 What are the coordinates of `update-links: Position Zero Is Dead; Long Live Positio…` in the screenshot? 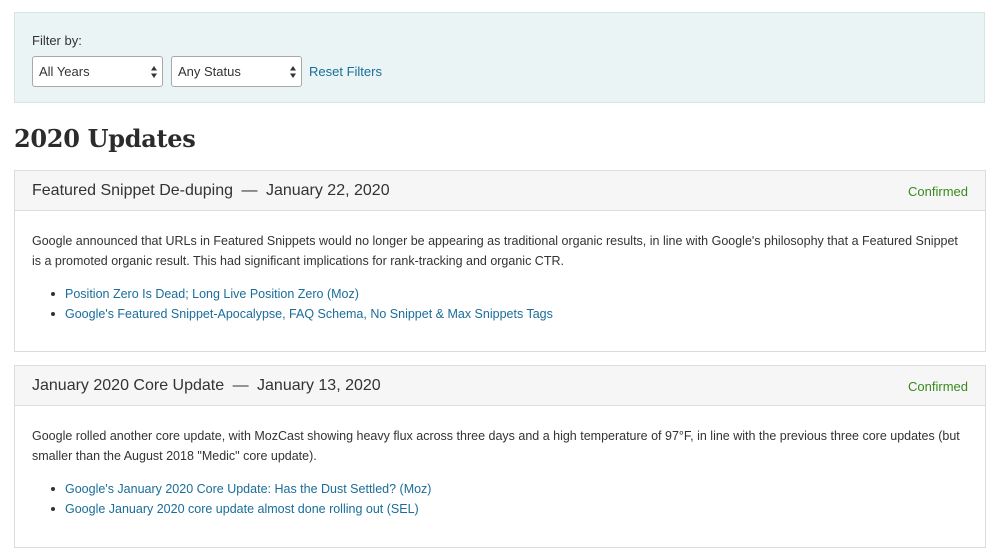 It's located at (300, 304).